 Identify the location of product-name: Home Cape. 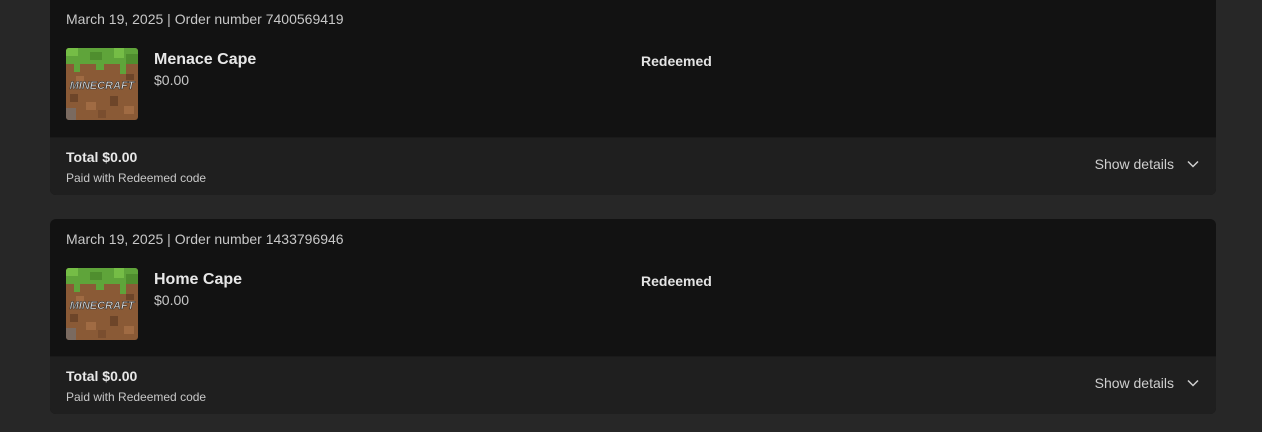
(198, 280).